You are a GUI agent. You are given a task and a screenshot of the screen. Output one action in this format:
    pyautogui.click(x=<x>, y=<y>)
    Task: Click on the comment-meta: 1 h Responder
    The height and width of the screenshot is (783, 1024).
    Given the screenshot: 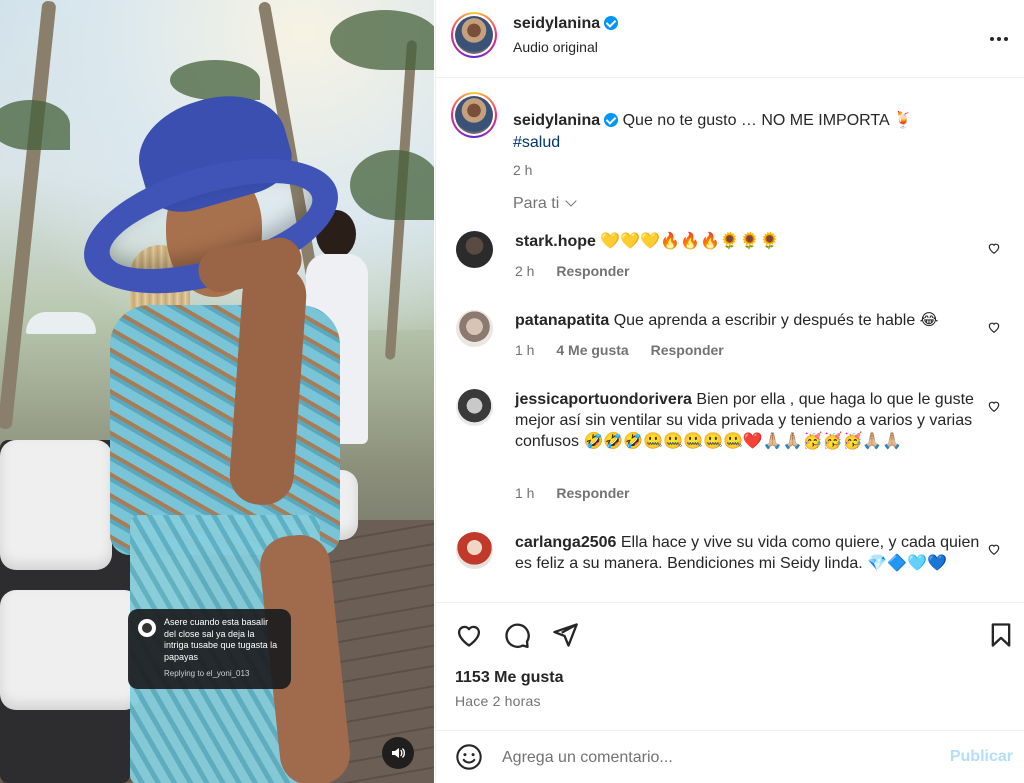 What is the action you would take?
    pyautogui.click(x=581, y=493)
    